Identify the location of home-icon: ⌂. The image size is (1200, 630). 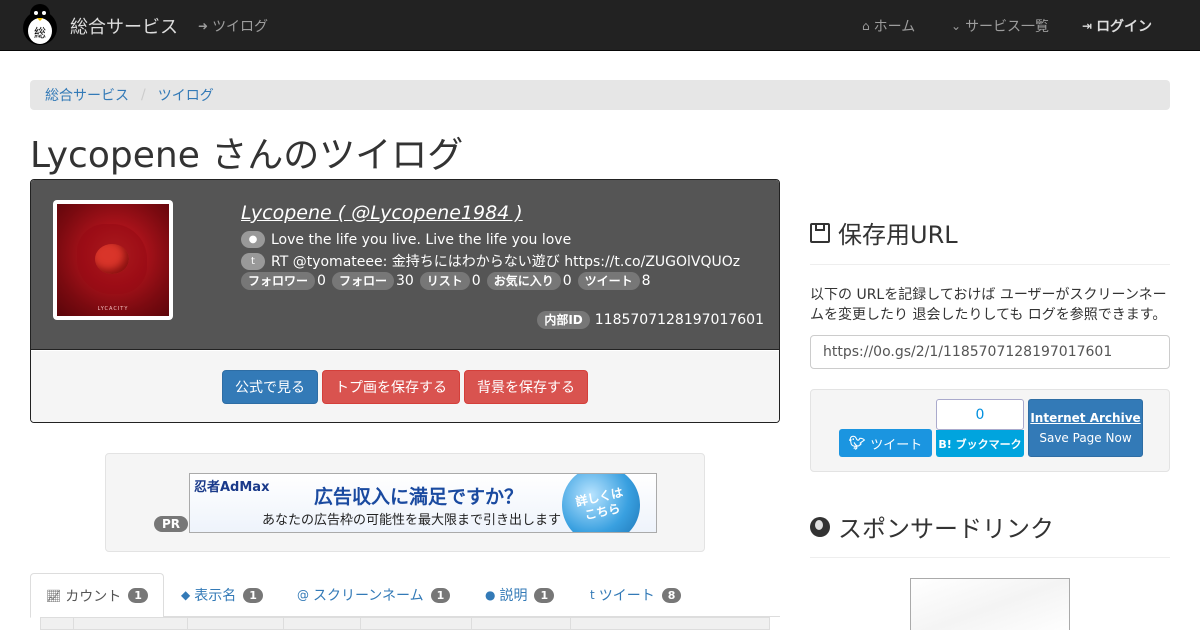
(866, 26).